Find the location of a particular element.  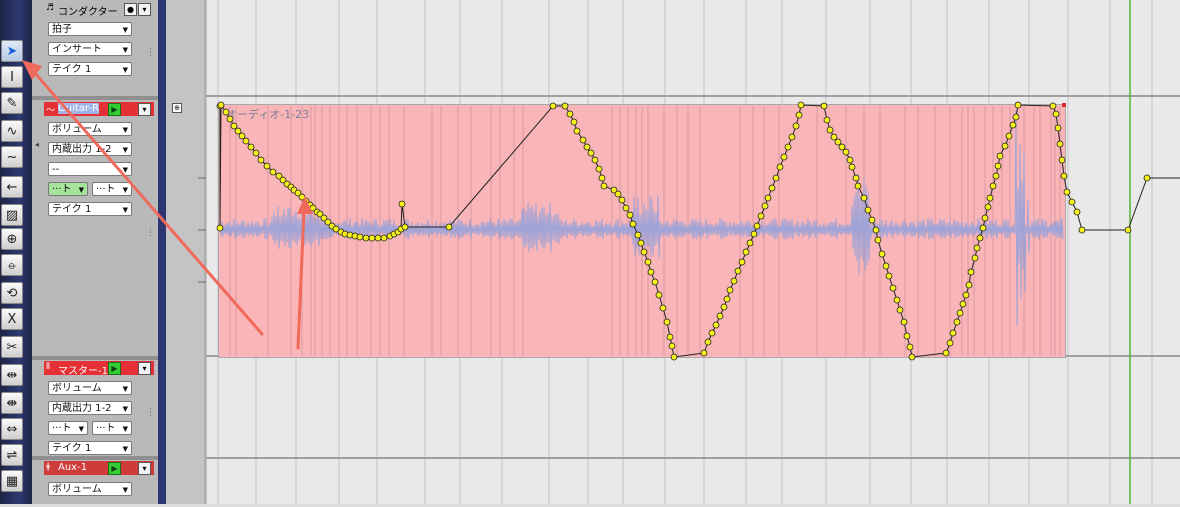

record-enable-button: ● is located at coordinates (130, 9).